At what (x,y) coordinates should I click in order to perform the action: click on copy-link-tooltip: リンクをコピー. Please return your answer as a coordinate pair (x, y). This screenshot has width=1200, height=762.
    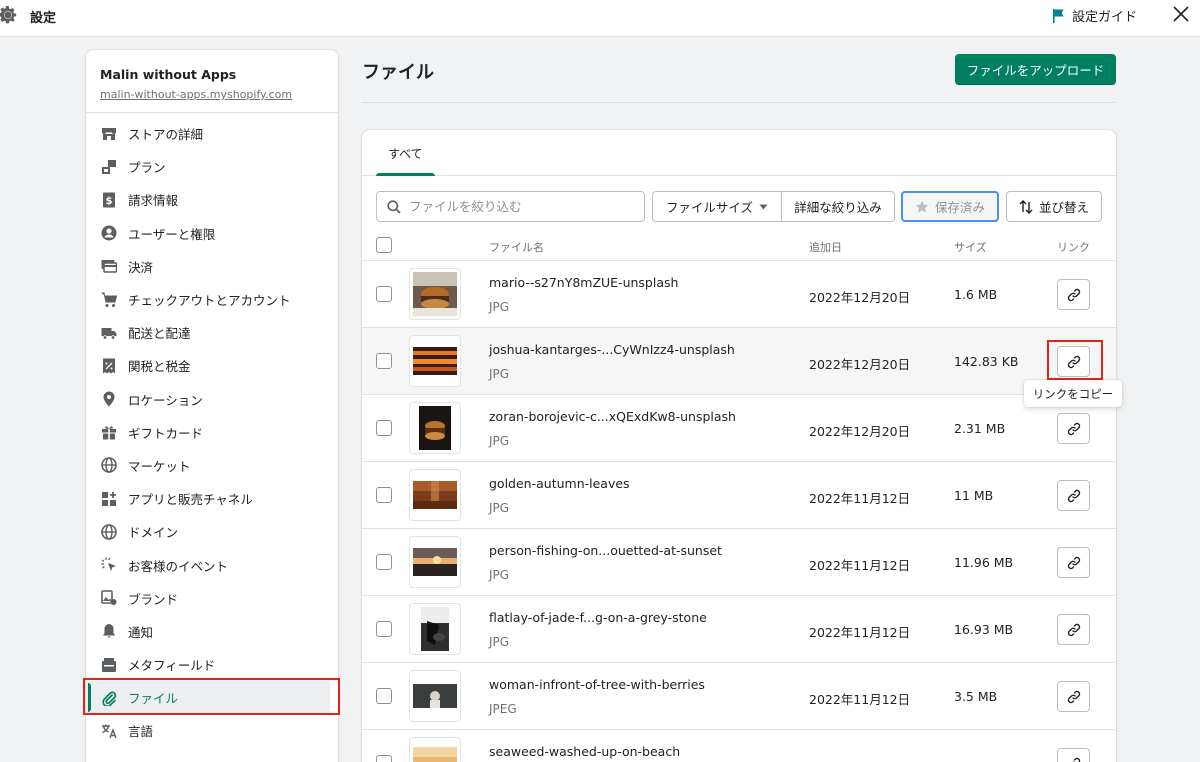
    Looking at the image, I should click on (1073, 393).